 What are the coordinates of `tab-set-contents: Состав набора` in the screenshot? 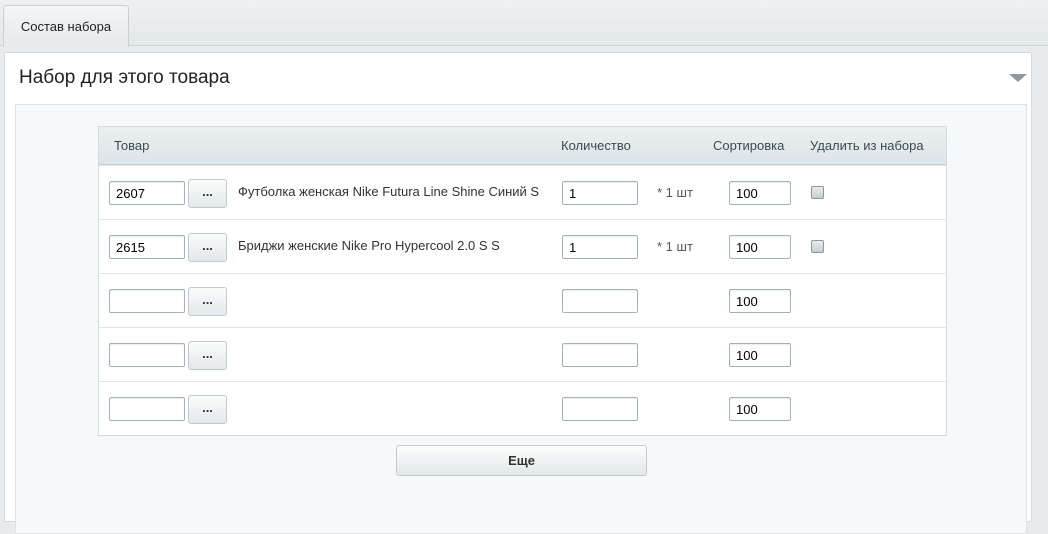 It's located at (66, 25).